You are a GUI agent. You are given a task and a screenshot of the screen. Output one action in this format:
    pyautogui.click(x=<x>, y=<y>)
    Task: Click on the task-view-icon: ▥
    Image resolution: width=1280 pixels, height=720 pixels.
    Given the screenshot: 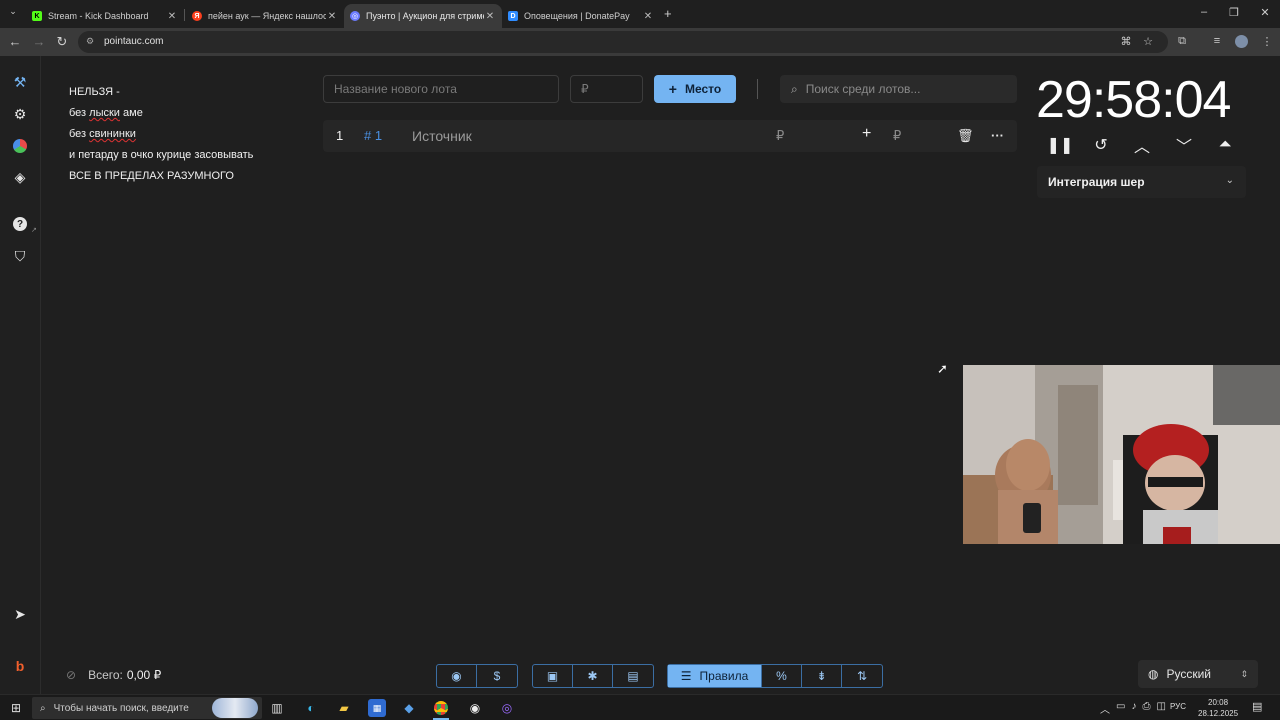 What is the action you would take?
    pyautogui.click(x=277, y=708)
    